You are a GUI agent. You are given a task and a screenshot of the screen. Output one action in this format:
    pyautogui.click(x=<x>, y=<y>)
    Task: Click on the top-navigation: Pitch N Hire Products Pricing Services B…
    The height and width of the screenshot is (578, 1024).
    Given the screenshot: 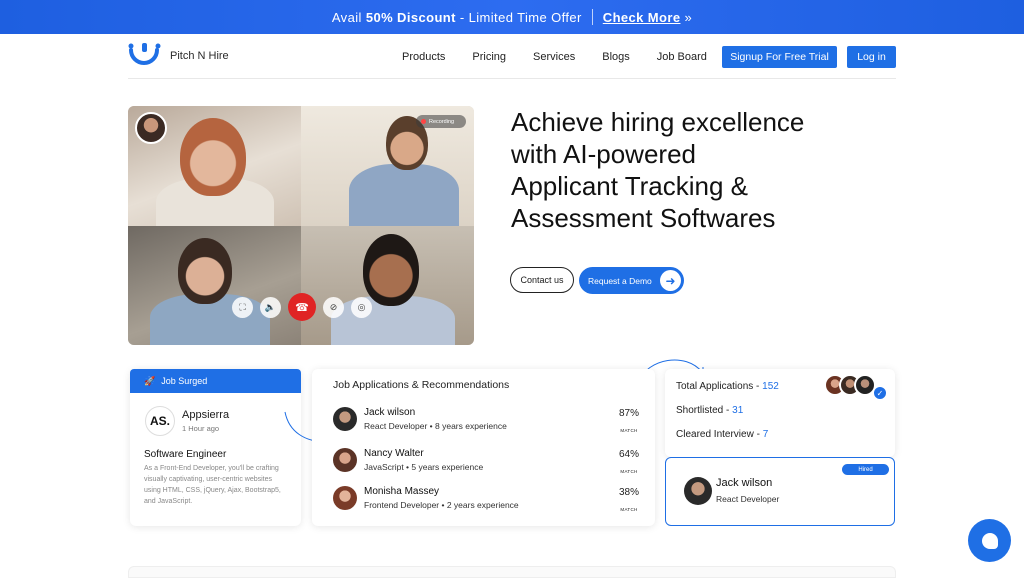 What is the action you would take?
    pyautogui.click(x=512, y=56)
    